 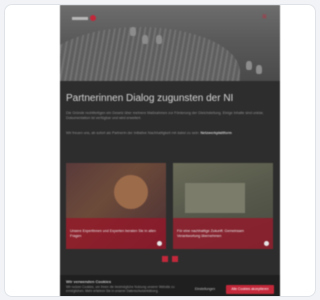 What do you see at coordinates (250, 289) in the screenshot?
I see `cookie-accept-button: Alle Cookies akzeptieren` at bounding box center [250, 289].